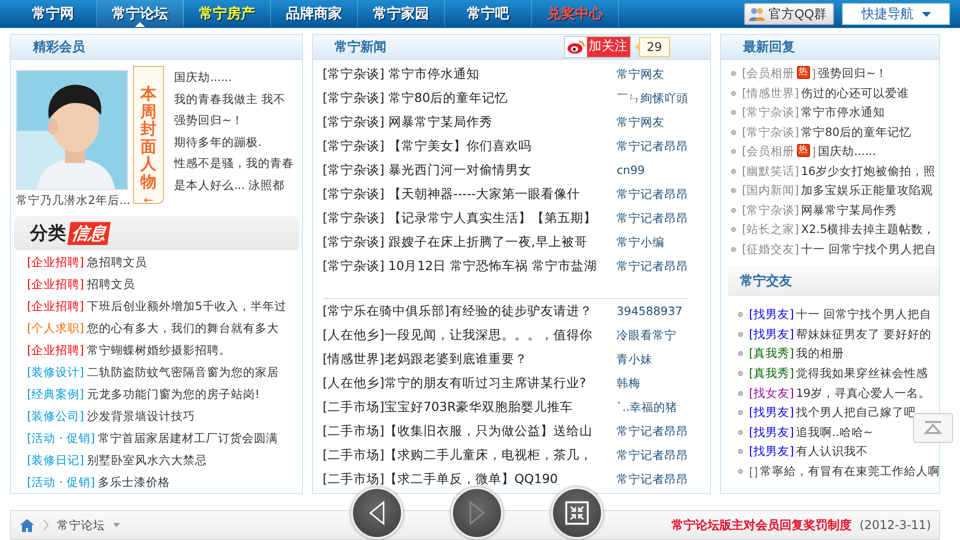 The width and height of the screenshot is (960, 540). I want to click on news-link: [人在他乡]常宁的朋友有听过习主席讲某行业?, so click(469, 383).